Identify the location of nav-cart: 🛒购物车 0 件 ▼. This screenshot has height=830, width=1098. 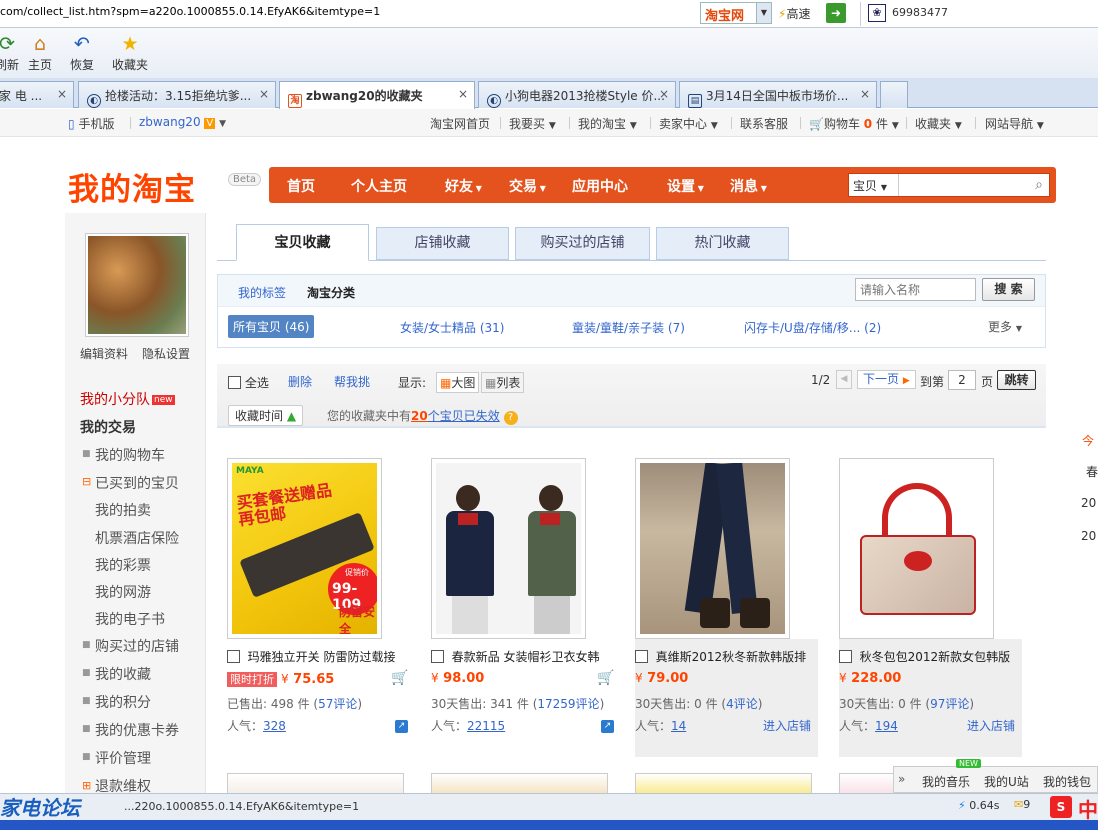
(854, 123).